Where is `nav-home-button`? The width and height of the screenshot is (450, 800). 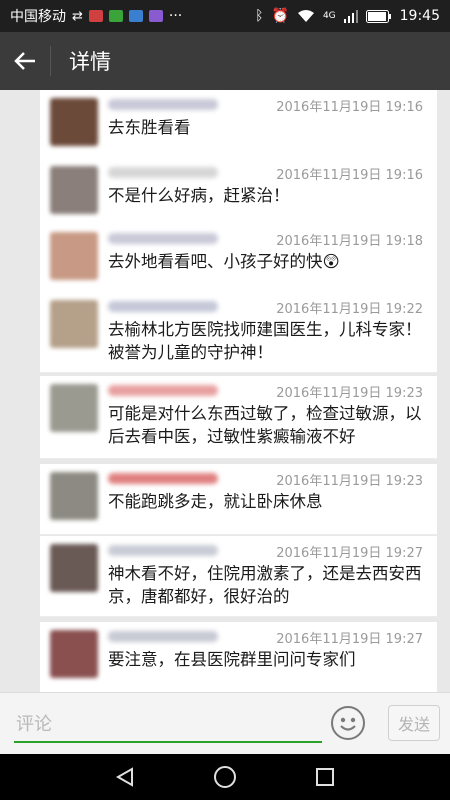 nav-home-button is located at coordinates (225, 777).